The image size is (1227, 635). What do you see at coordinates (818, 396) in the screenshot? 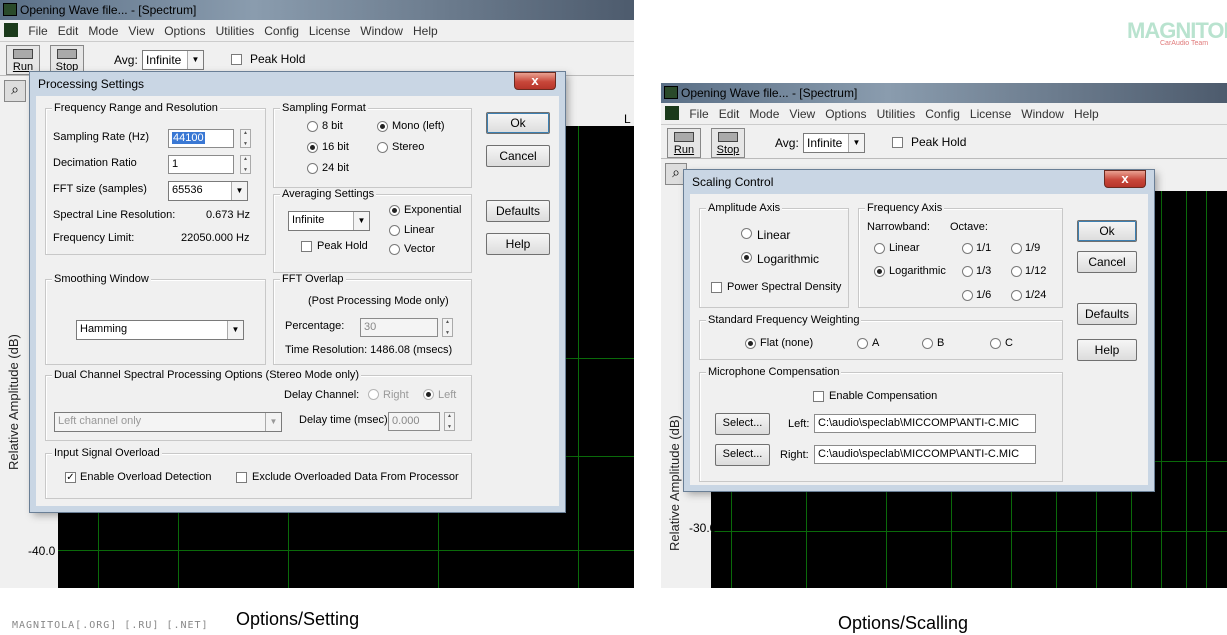
I see `enable-comp-checkbox` at bounding box center [818, 396].